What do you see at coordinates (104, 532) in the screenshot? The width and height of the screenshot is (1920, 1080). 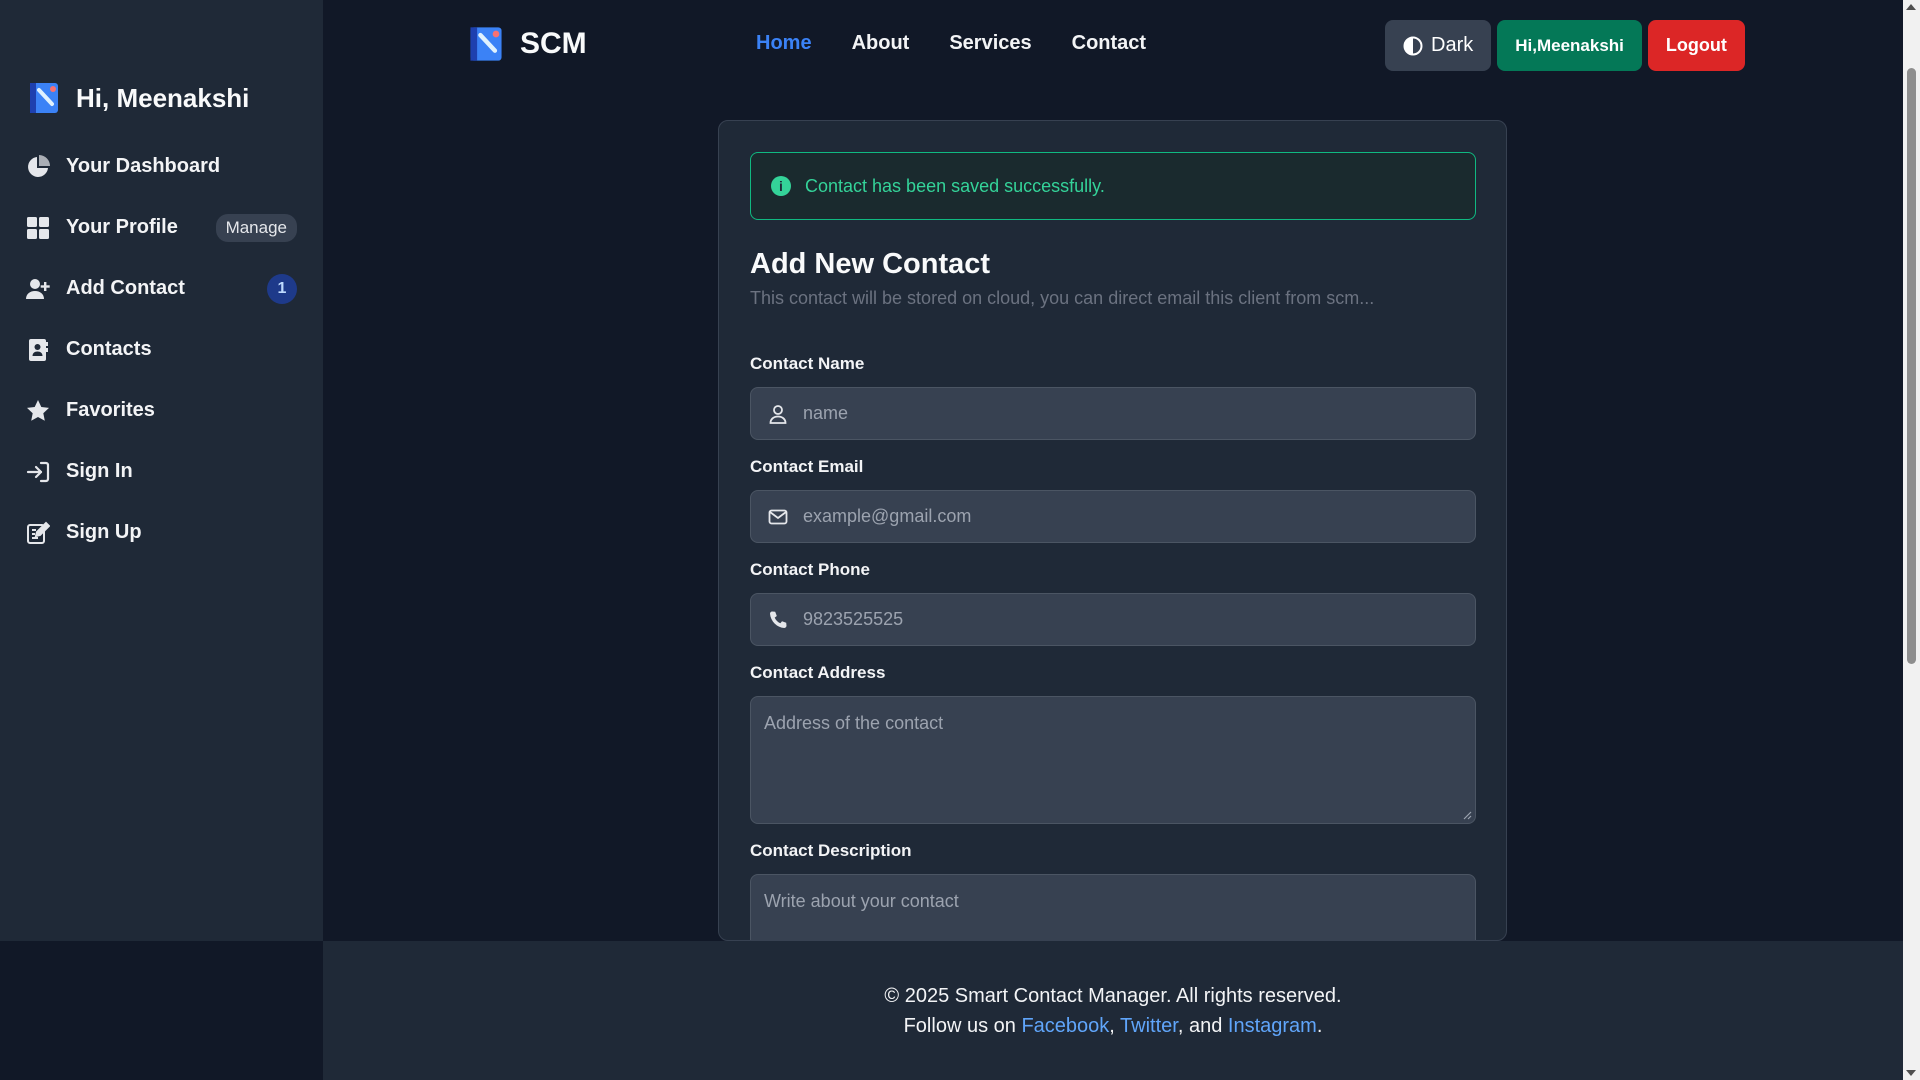 I see `sidebar-item-label: Sign Up` at bounding box center [104, 532].